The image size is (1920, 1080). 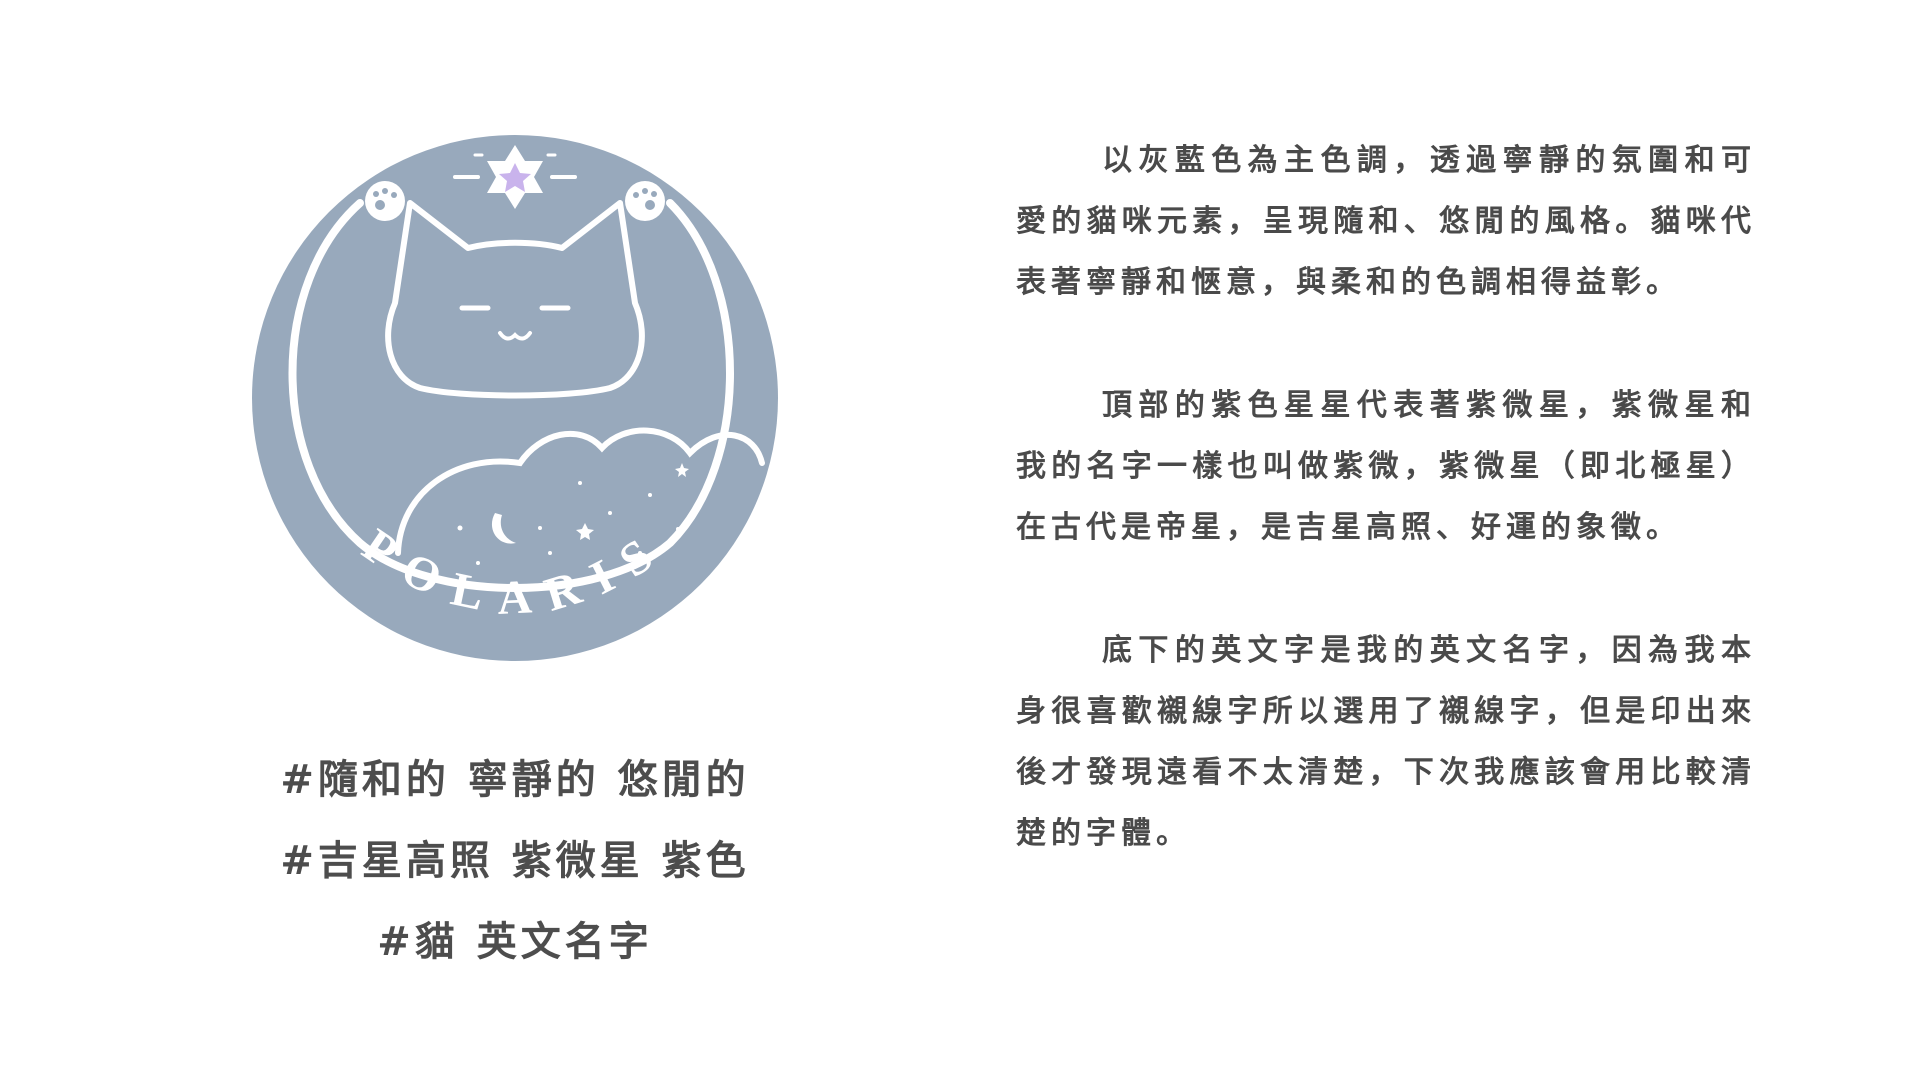 I want to click on hashtag-line-2: #吉星高照 紫微星 紫色, so click(x=515, y=861).